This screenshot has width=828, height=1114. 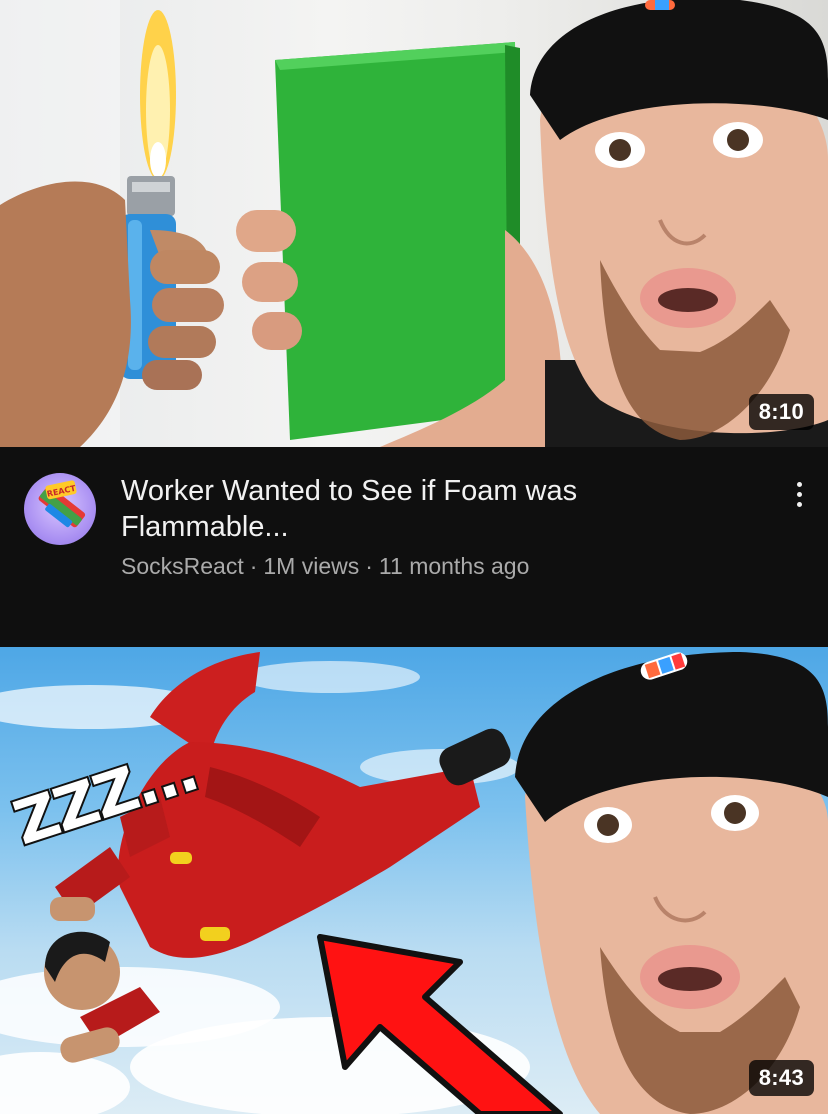 I want to click on video-metadata: SocksReact · 1M views · 11 months ago, so click(x=325, y=566).